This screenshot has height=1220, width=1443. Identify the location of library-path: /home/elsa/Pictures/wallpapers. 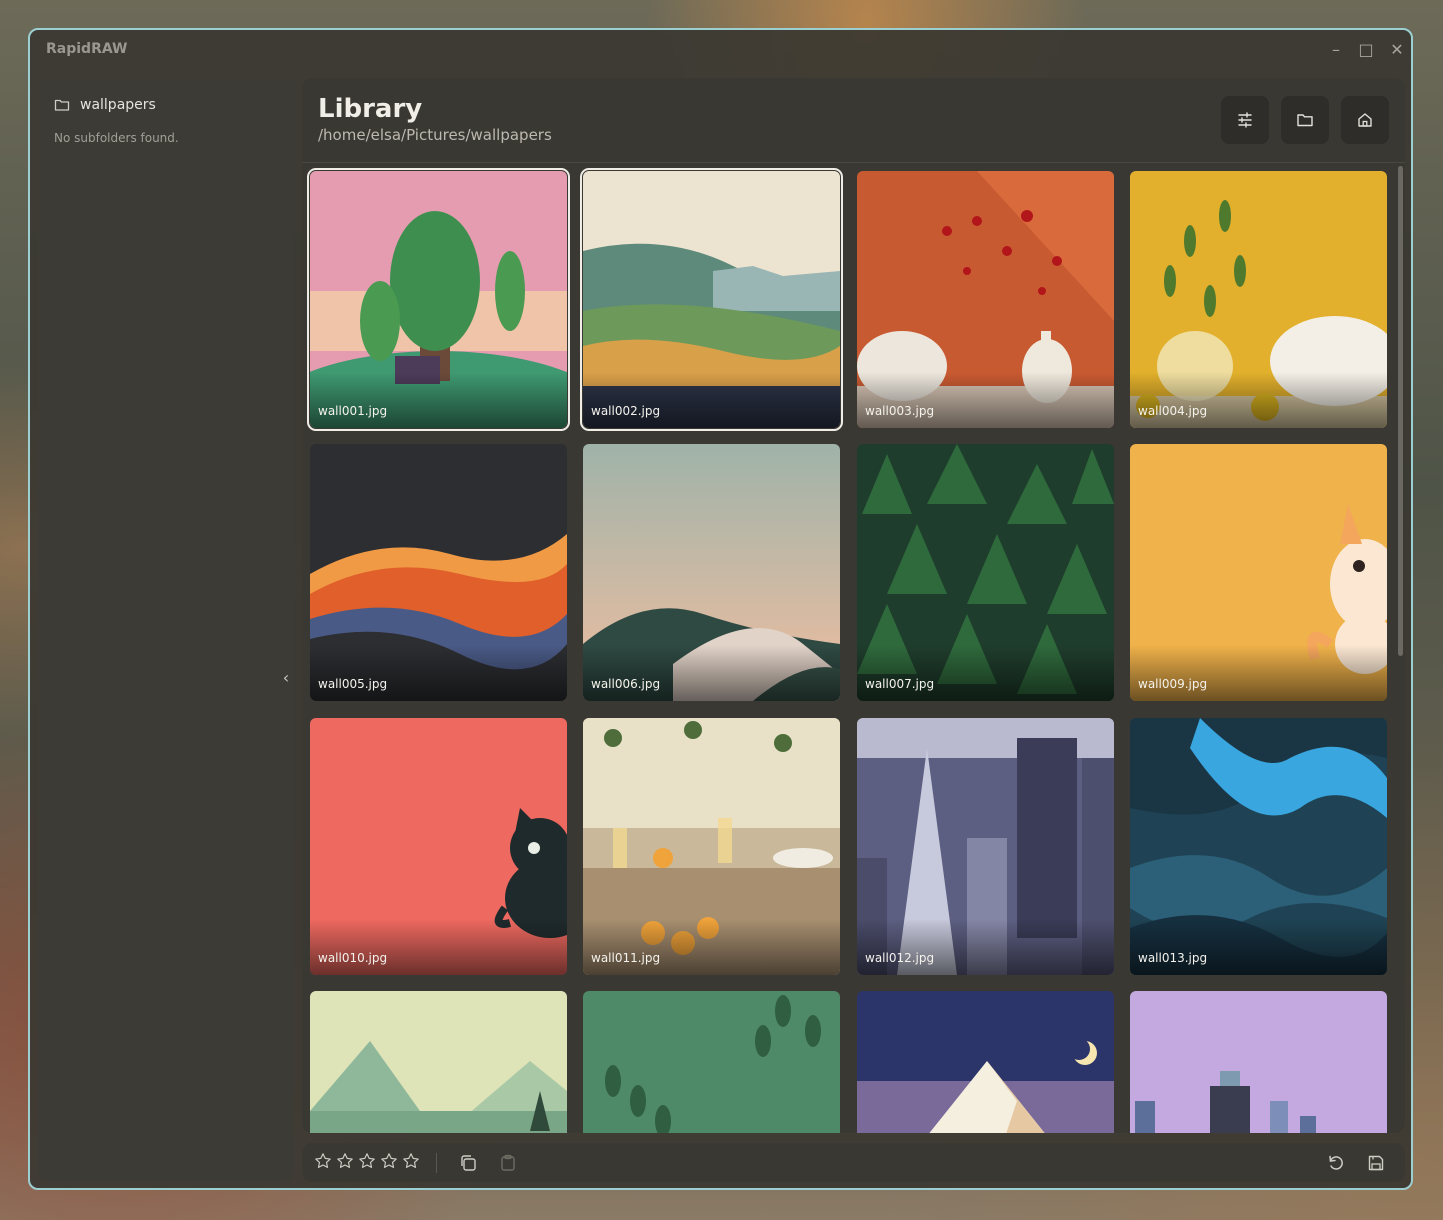
(435, 135).